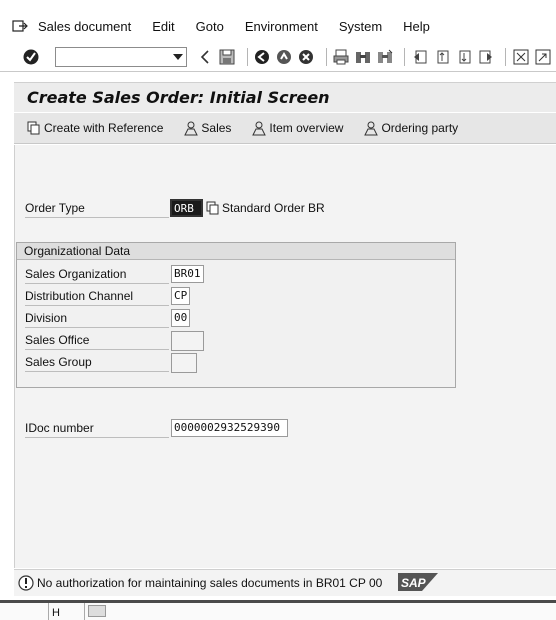  What do you see at coordinates (97, 611) in the screenshot?
I see `scroll-handle` at bounding box center [97, 611].